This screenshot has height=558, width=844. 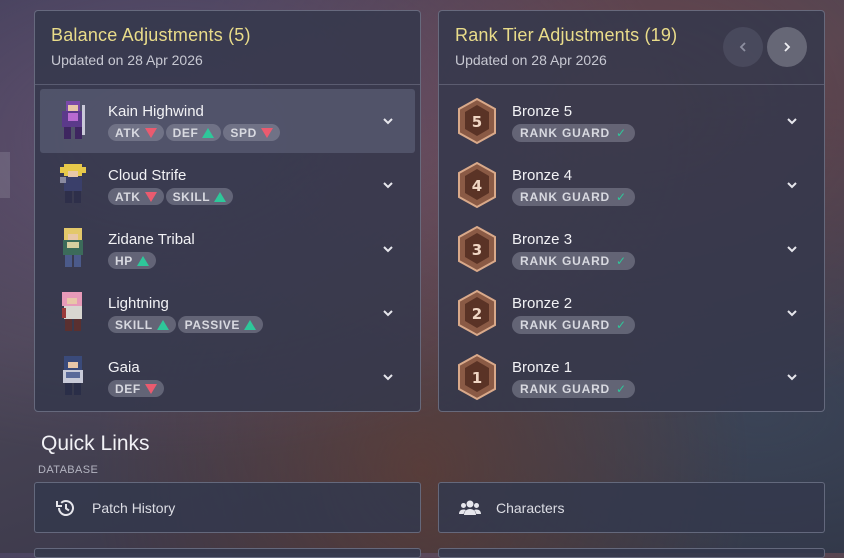 What do you see at coordinates (124, 367) in the screenshot?
I see `character-name: Gaia` at bounding box center [124, 367].